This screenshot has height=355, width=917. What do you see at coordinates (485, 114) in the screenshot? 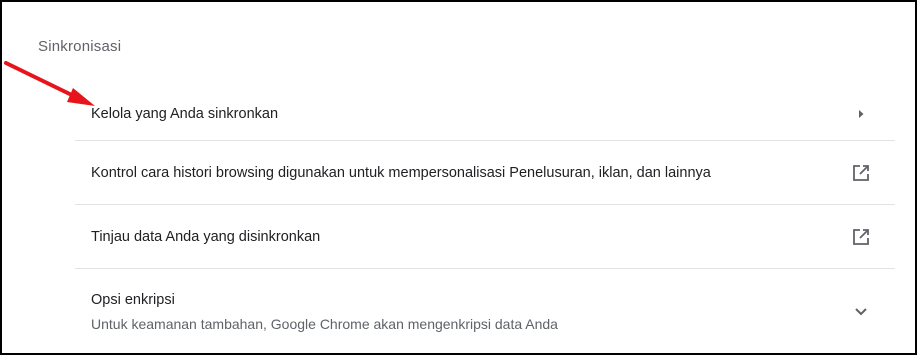
I see `manage-sync-row: Kelola yang Anda sinkronkan` at bounding box center [485, 114].